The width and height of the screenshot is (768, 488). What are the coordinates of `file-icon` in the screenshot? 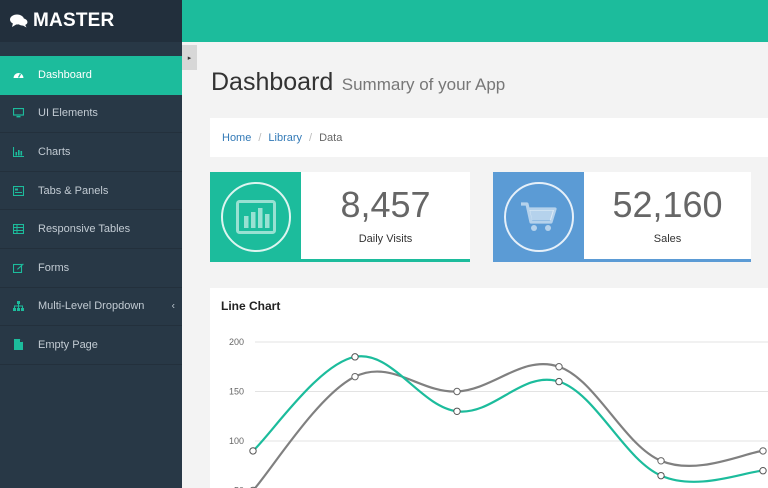 It's located at (18, 345).